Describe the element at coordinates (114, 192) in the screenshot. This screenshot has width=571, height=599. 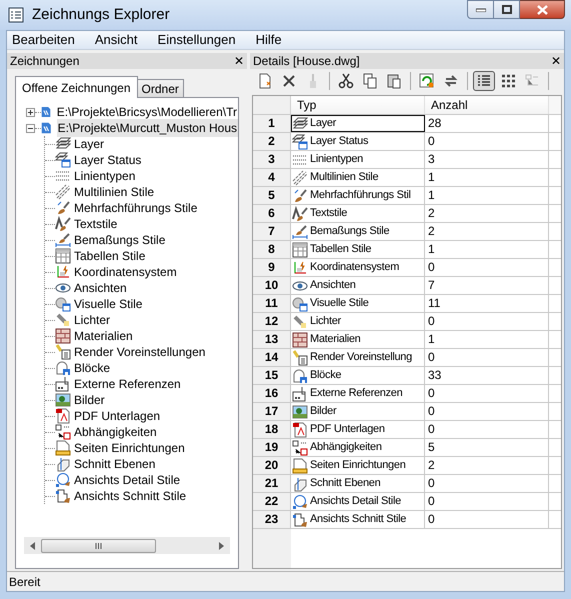
I see `tree-item: Multilinien Stile` at that location.